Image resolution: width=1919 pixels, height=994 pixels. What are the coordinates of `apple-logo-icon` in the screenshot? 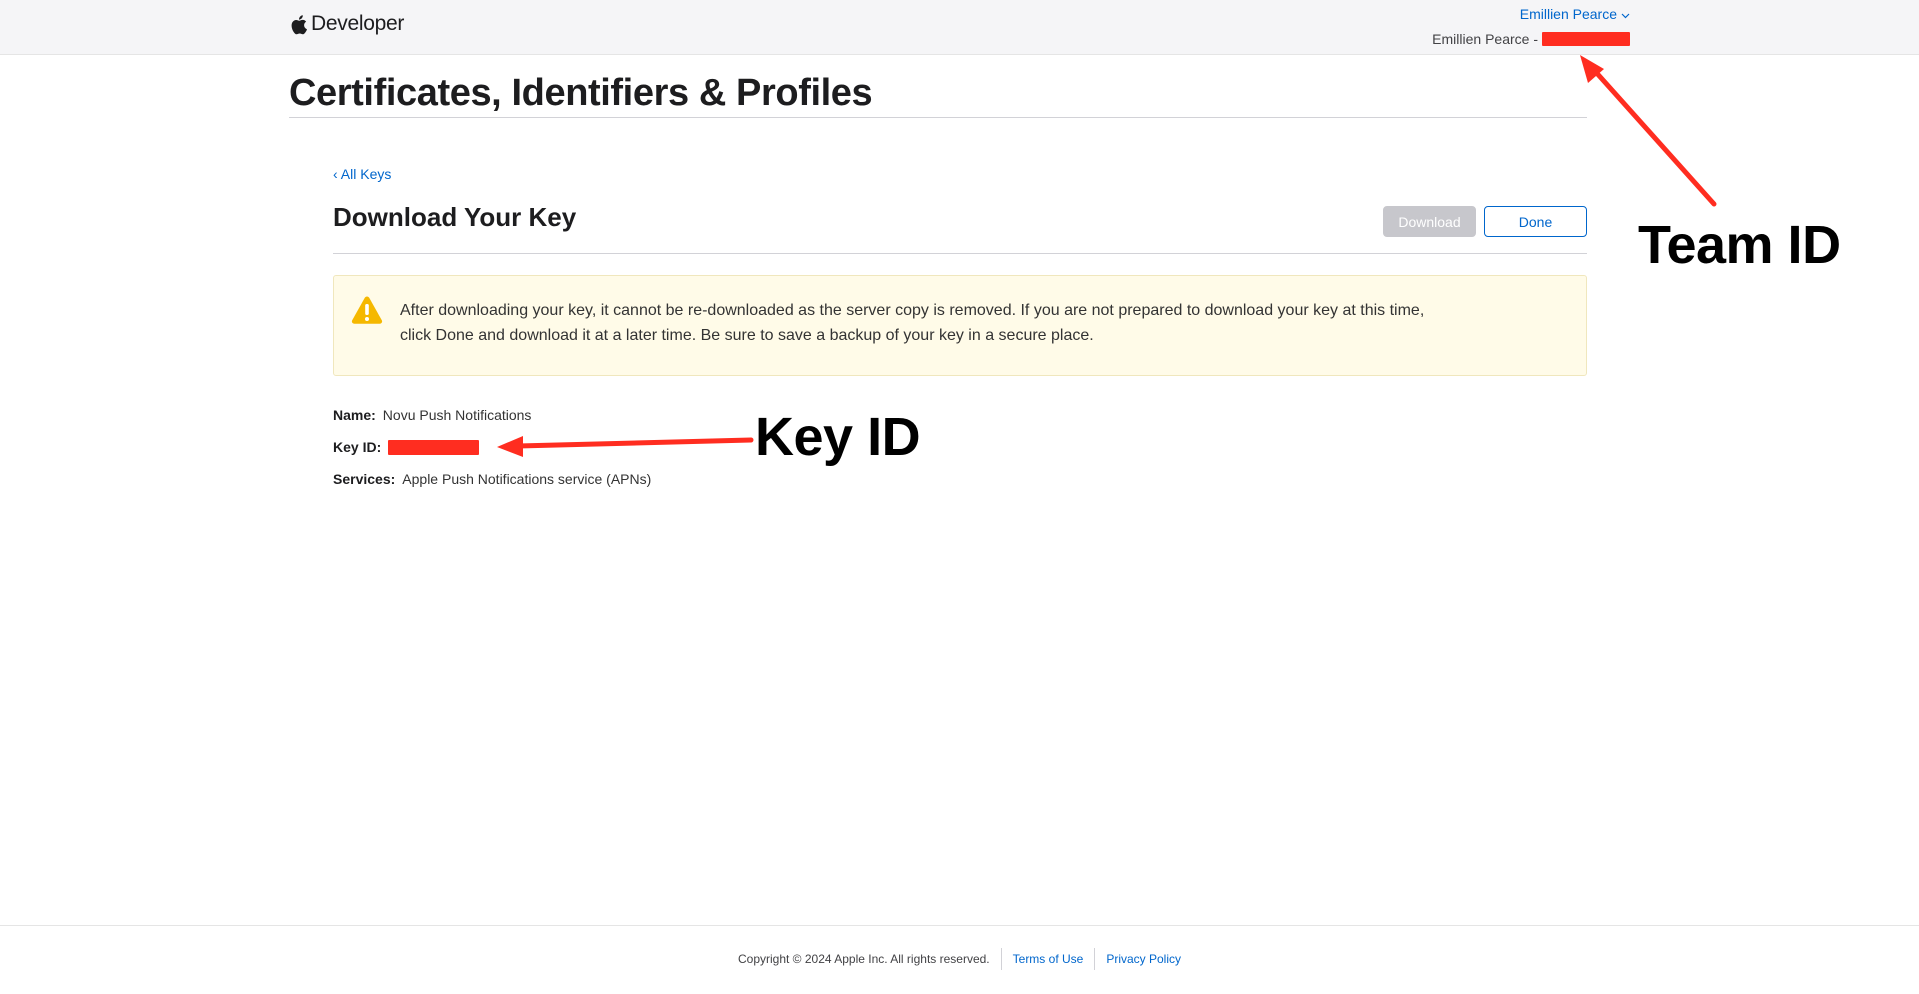 It's located at (298, 24).